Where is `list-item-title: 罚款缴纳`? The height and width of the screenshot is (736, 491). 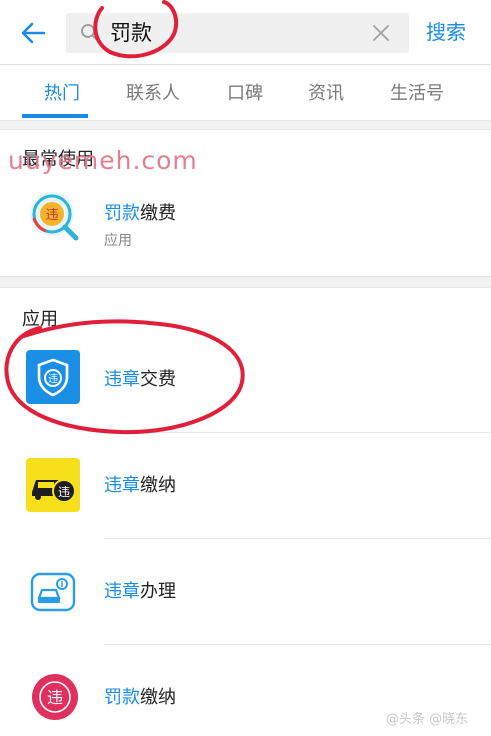 list-item-title: 罚款缴纳 is located at coordinates (140, 698).